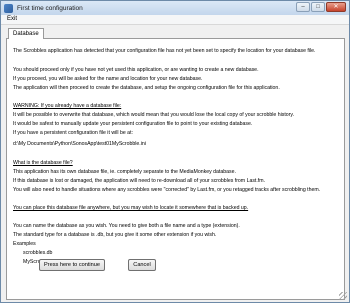 This screenshot has width=350, height=303. I want to click on resize-grip-icon, so click(343, 296).